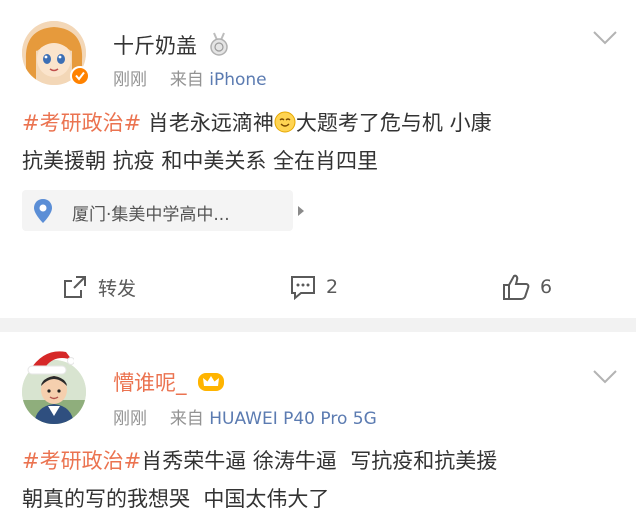 This screenshot has width=636, height=518. Describe the element at coordinates (155, 46) in the screenshot. I see `username-text: 十斤奶盖` at that location.